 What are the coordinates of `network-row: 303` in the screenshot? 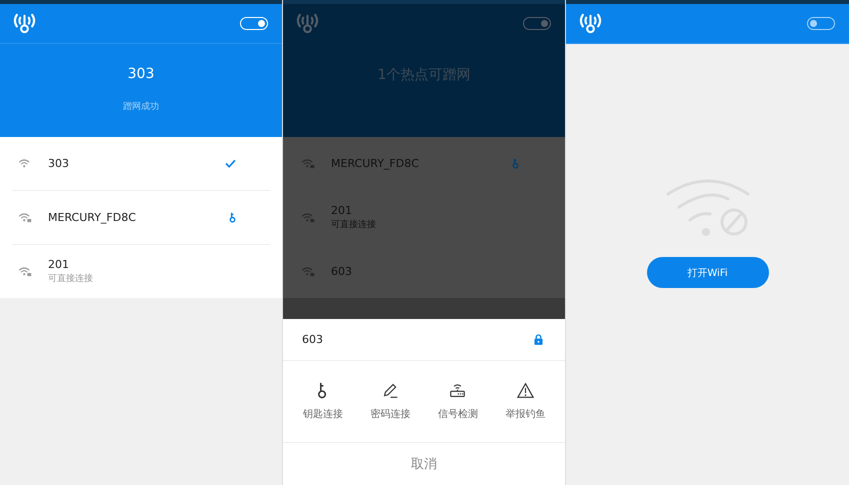 It's located at (141, 164).